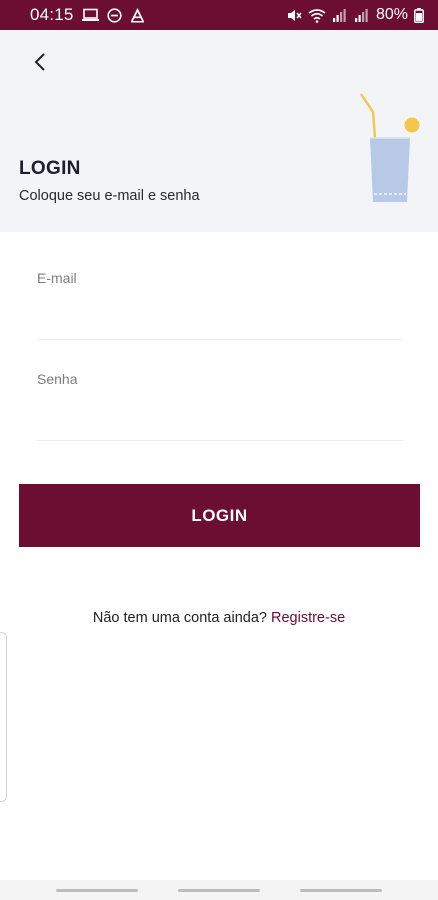 This screenshot has width=438, height=900. Describe the element at coordinates (179, 618) in the screenshot. I see `register-prompt: Não tem uma conta ainda?` at that location.